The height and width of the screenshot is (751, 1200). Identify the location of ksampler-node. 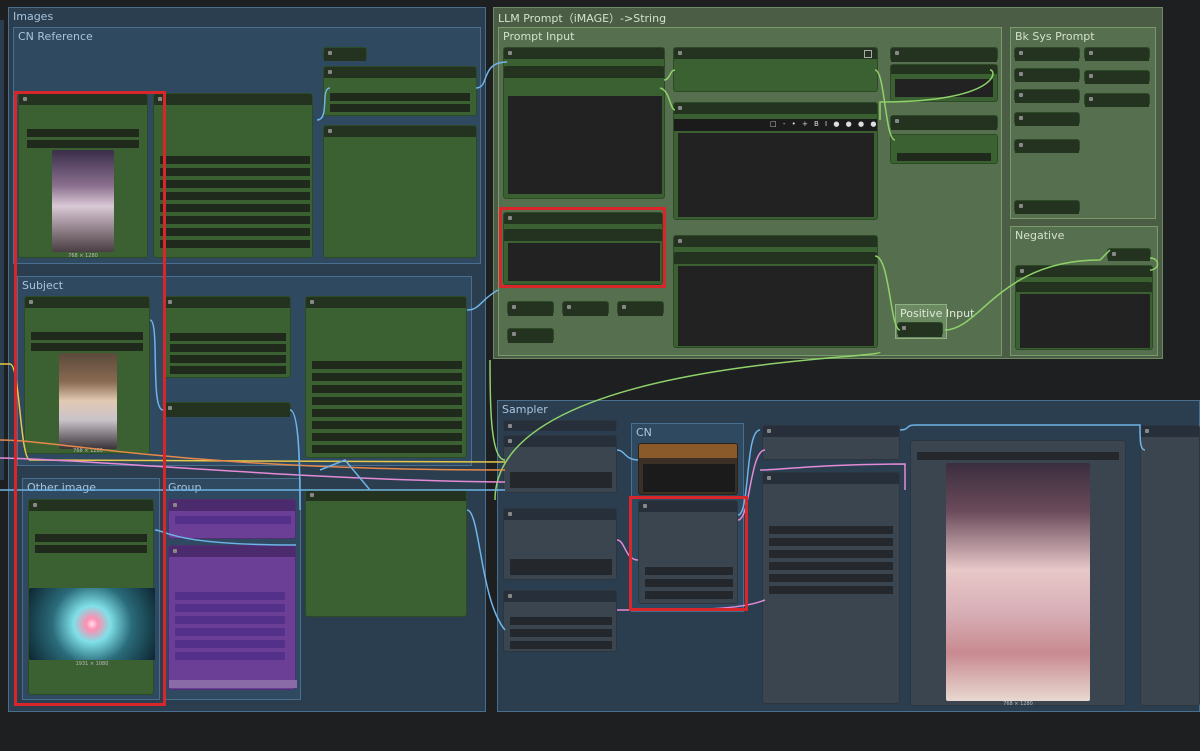
(831, 588).